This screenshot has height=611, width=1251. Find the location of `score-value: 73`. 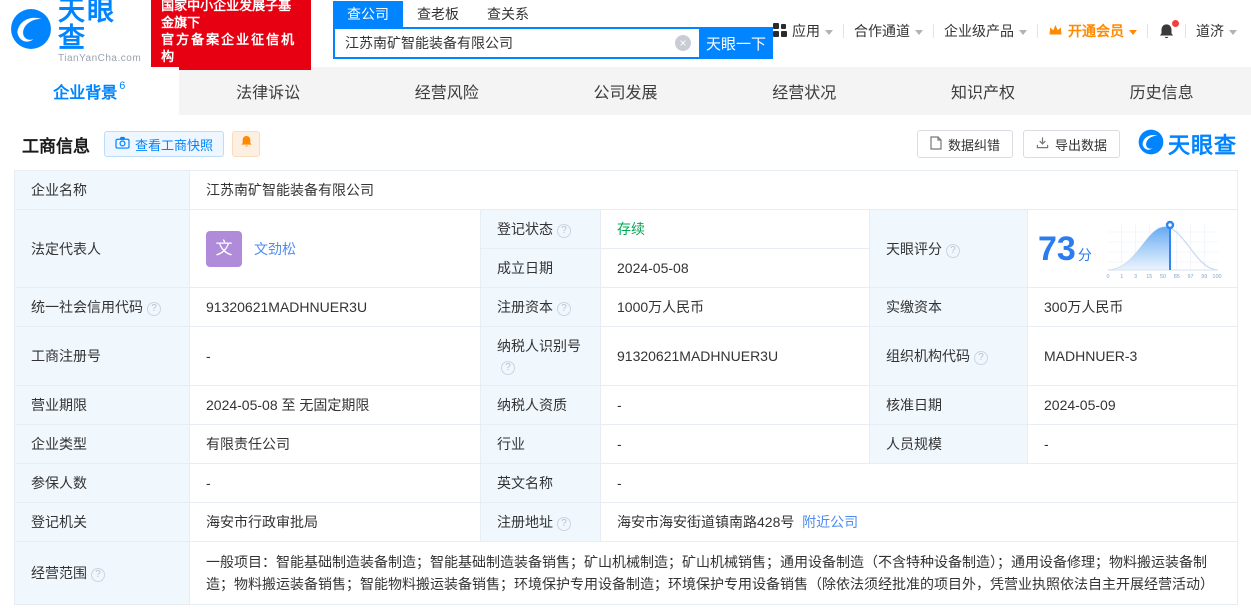

score-value: 73 is located at coordinates (1057, 248).